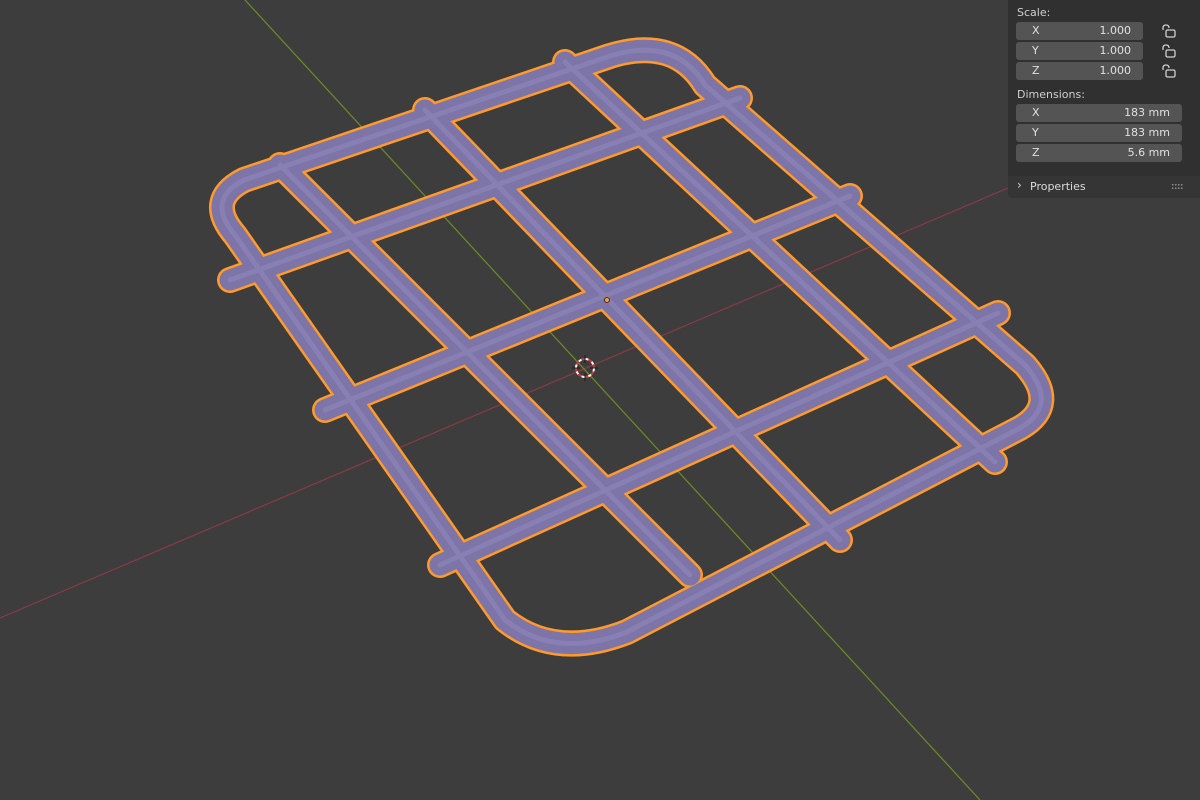 The height and width of the screenshot is (800, 1200). I want to click on dimensions-x-value: 183 mm, so click(1147, 112).